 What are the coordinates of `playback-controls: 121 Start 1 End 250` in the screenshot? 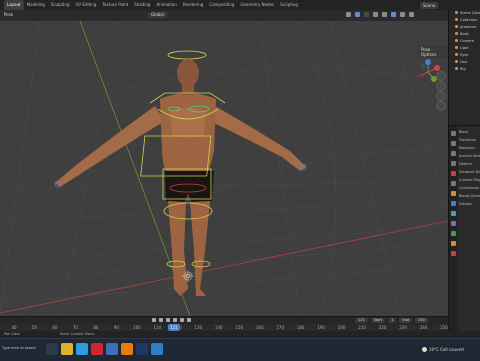 It's located at (224, 320).